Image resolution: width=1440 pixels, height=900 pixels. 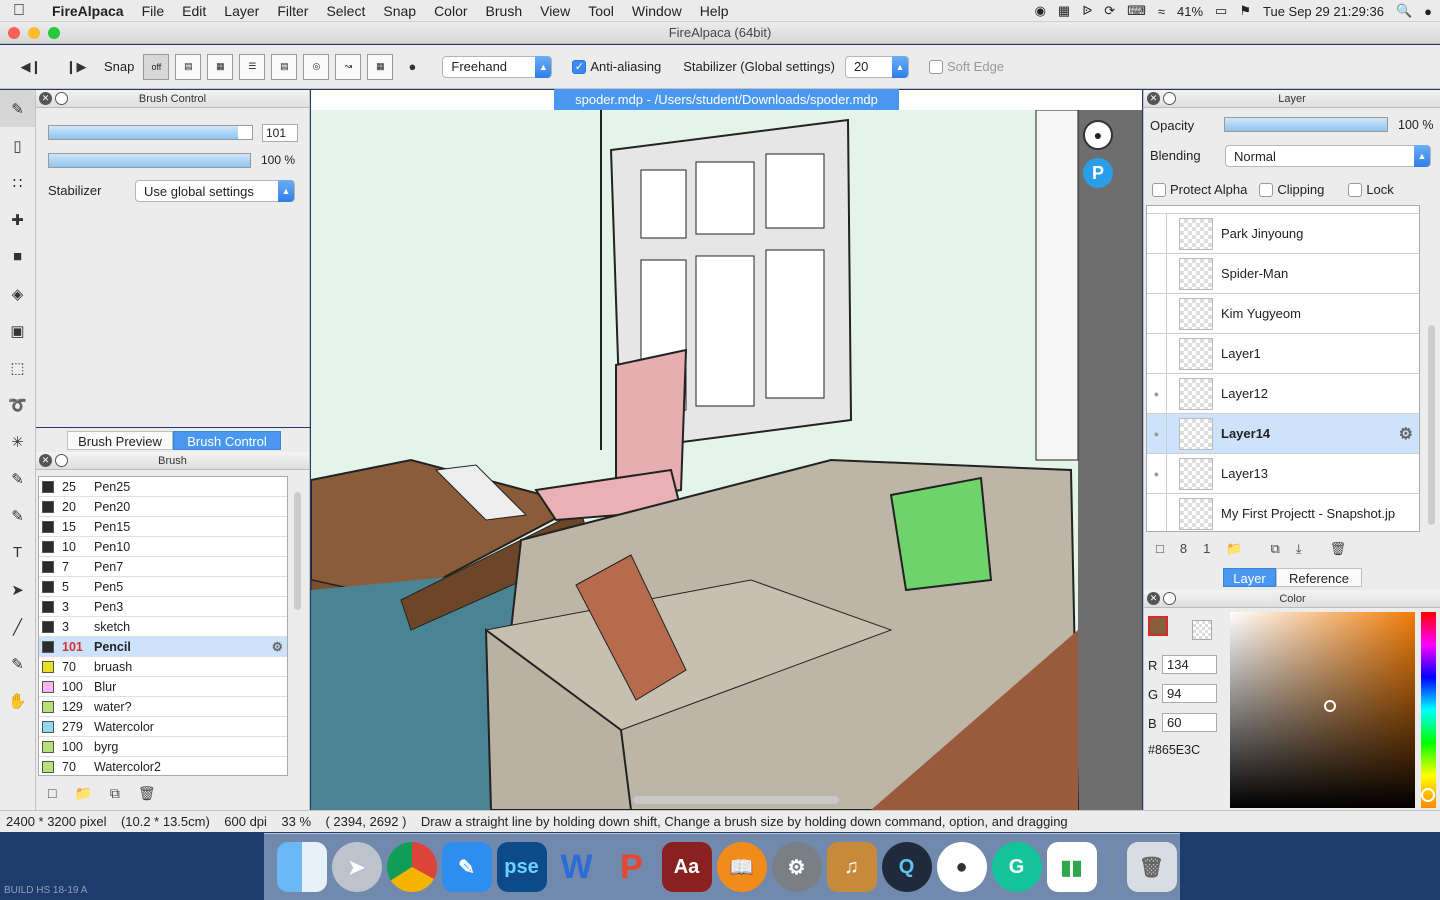 What do you see at coordinates (736, 800) in the screenshot?
I see `canvas-horizontal-scrollbar` at bounding box center [736, 800].